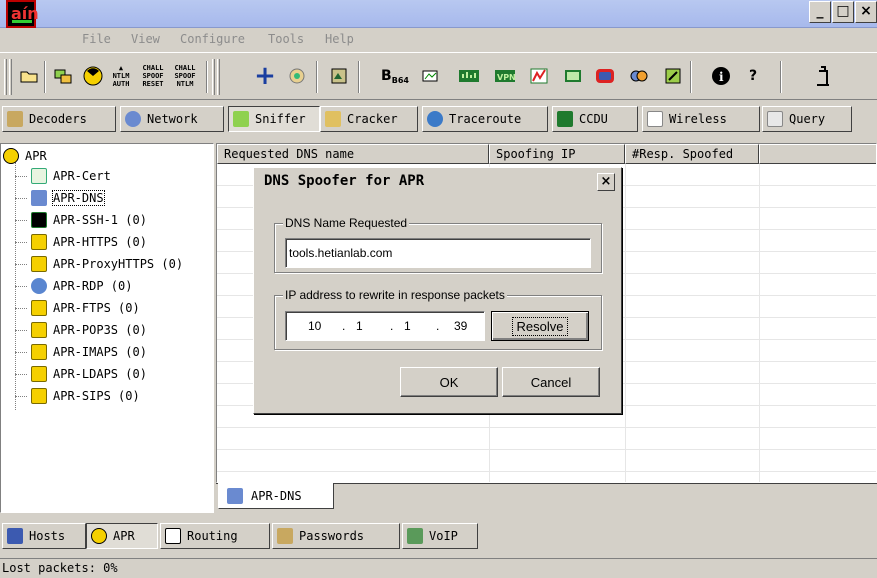 This screenshot has height=578, width=877. I want to click on hash-calculator-icon, so click(469, 76).